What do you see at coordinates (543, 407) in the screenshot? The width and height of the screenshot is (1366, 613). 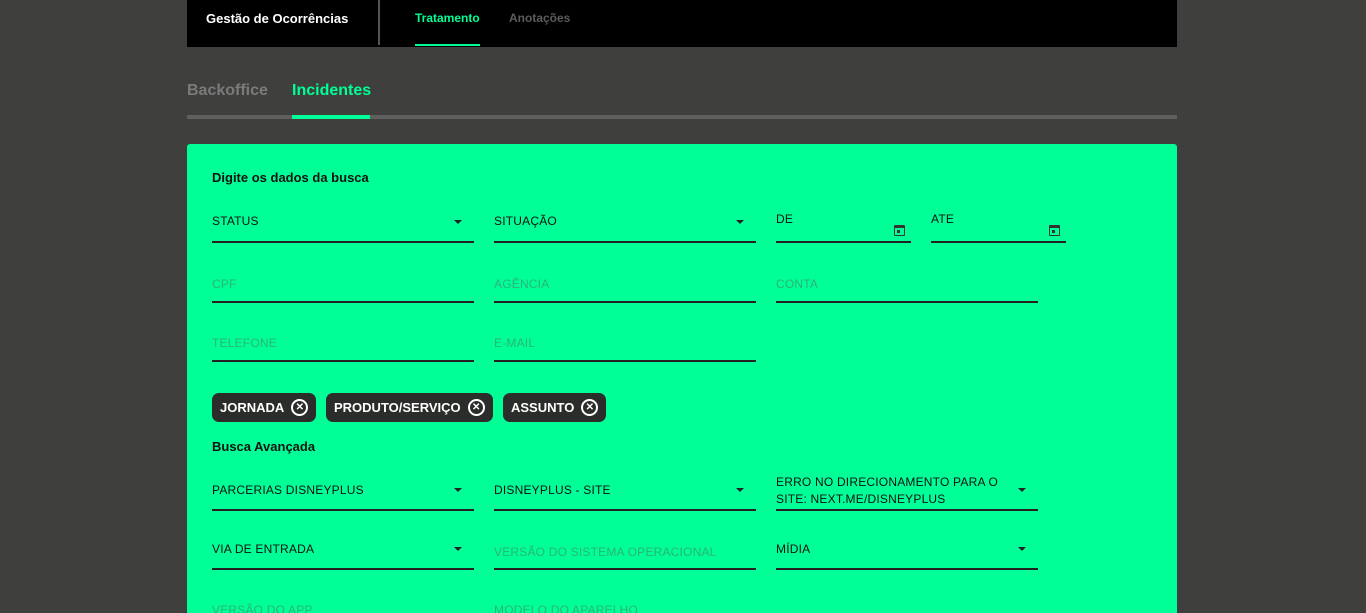 I see `chip-assunto-label: ASSUNTO` at bounding box center [543, 407].